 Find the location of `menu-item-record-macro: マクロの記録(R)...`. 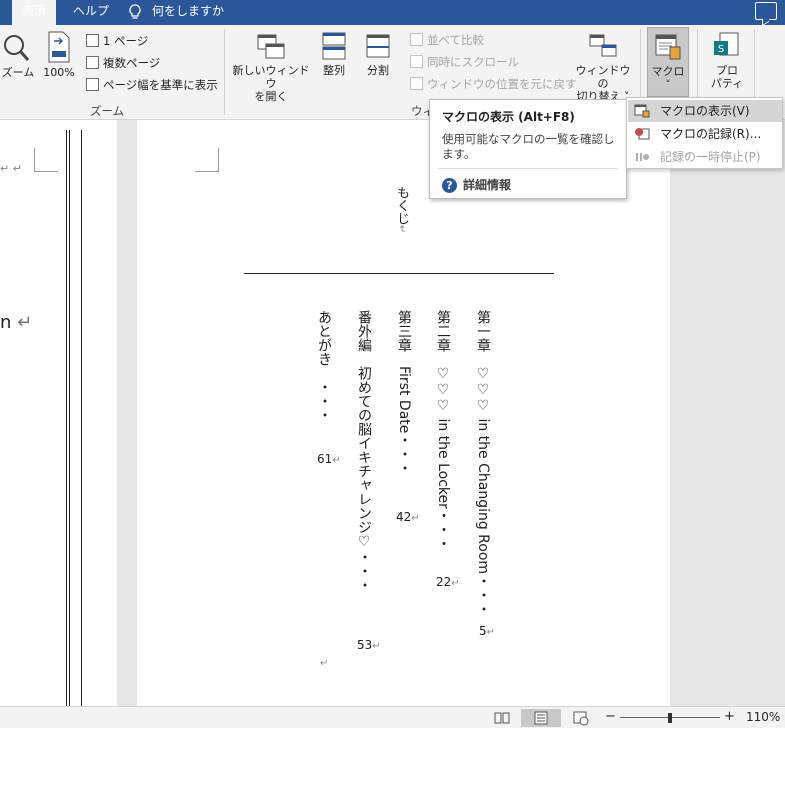

menu-item-record-macro: マクロの記録(R)... is located at coordinates (705, 134).